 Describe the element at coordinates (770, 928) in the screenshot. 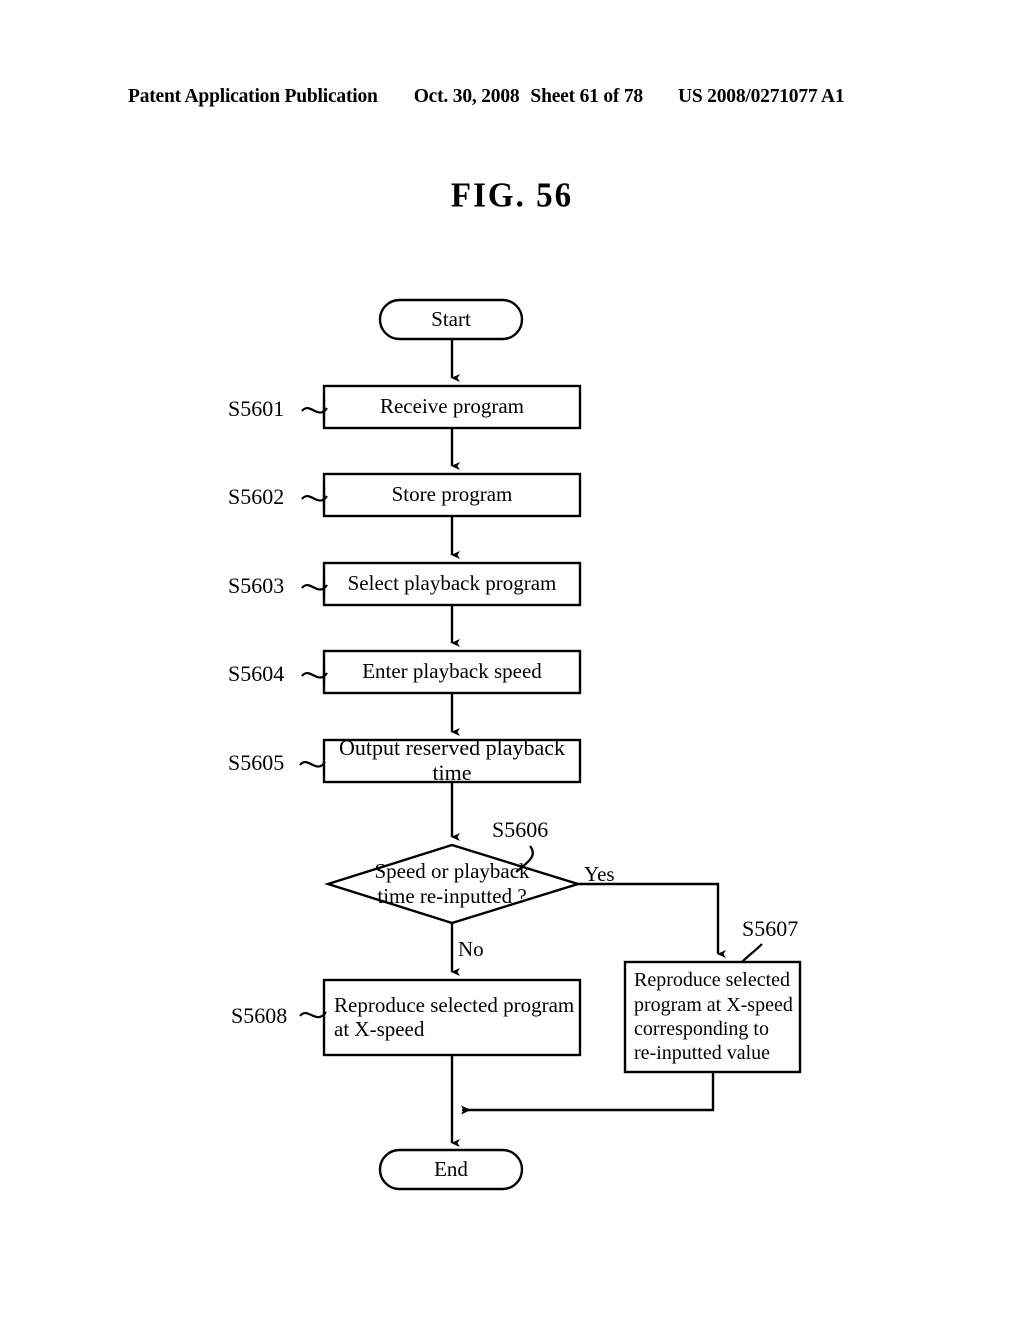

I see `step-number-s5607: S5607` at that location.